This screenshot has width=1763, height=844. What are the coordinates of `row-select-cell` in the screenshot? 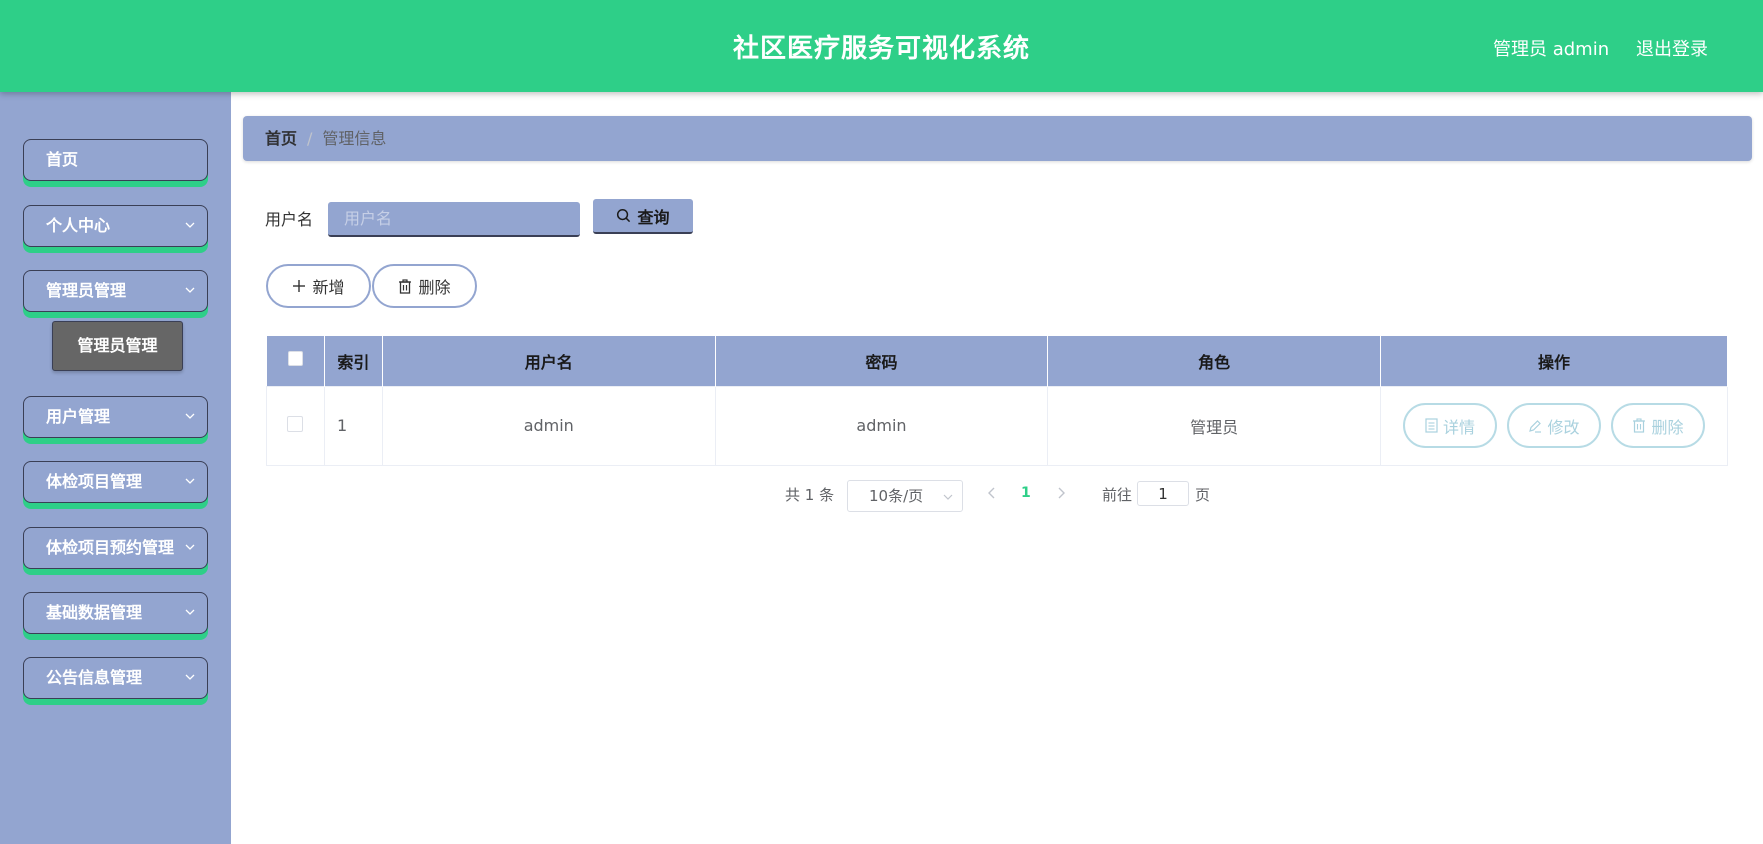 It's located at (295, 425).